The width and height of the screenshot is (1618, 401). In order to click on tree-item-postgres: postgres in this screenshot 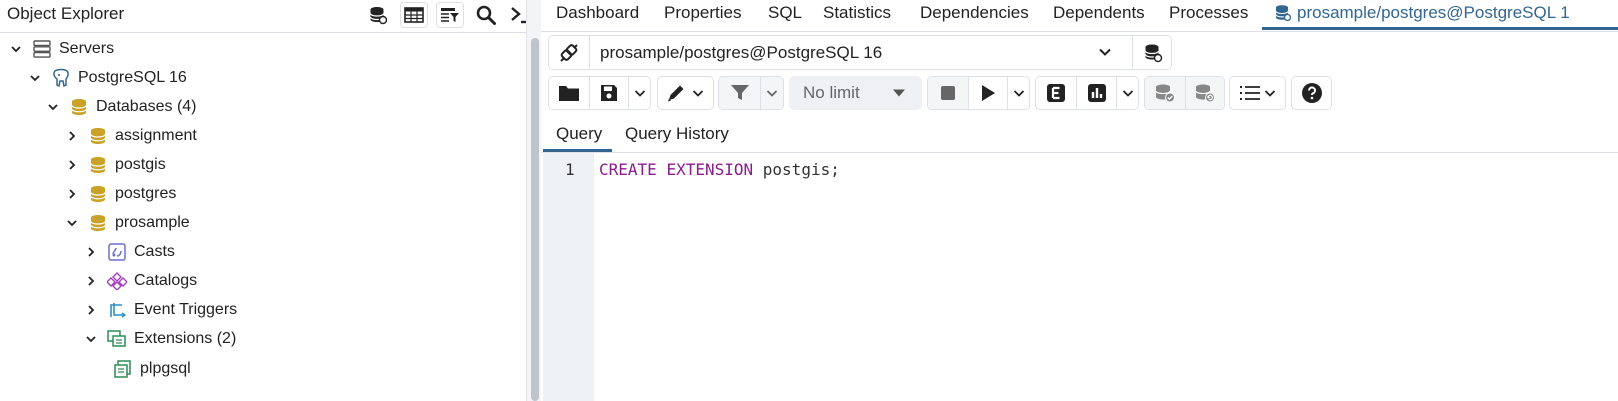, I will do `click(120, 194)`.